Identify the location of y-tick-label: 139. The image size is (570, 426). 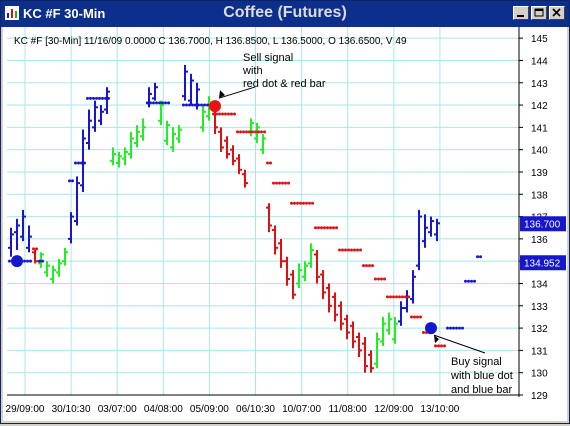
(539, 173).